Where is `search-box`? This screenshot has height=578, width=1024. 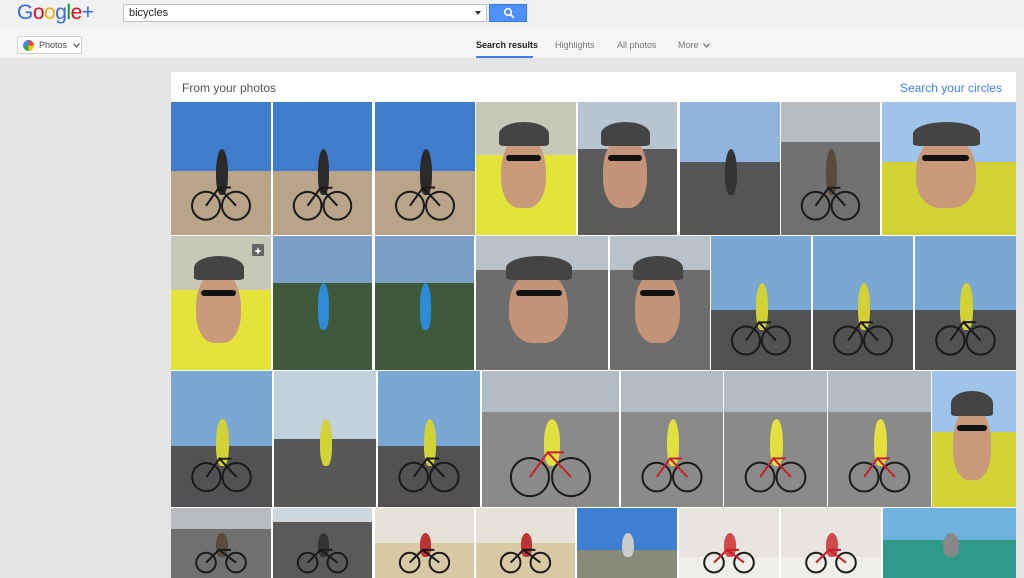 search-box is located at coordinates (305, 13).